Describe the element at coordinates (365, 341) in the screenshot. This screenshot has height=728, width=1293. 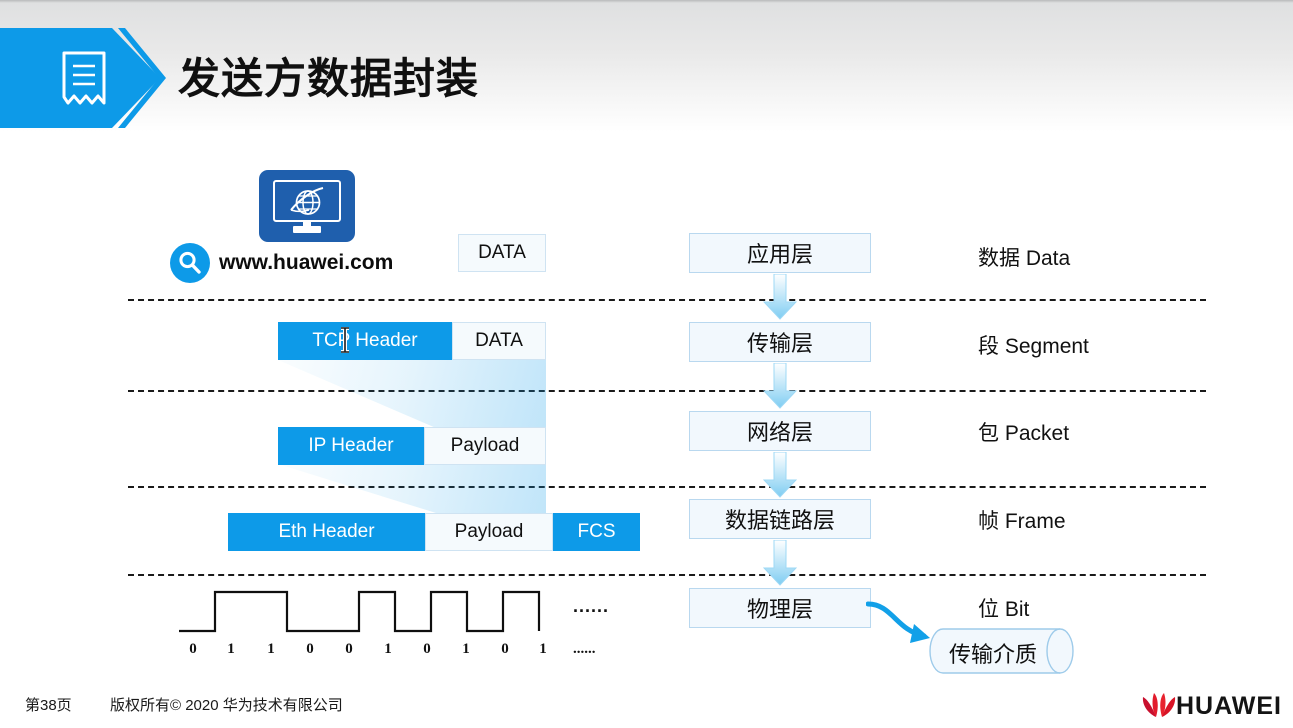
I see `packet-cell-tcp-header: TCP Header` at that location.